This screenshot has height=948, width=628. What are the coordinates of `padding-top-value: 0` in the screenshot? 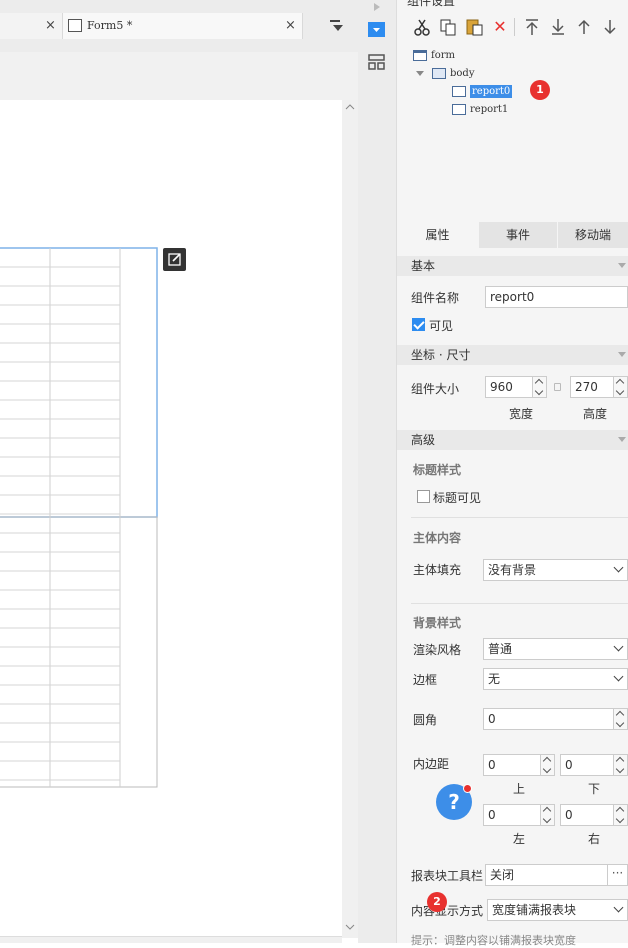 It's located at (492, 765).